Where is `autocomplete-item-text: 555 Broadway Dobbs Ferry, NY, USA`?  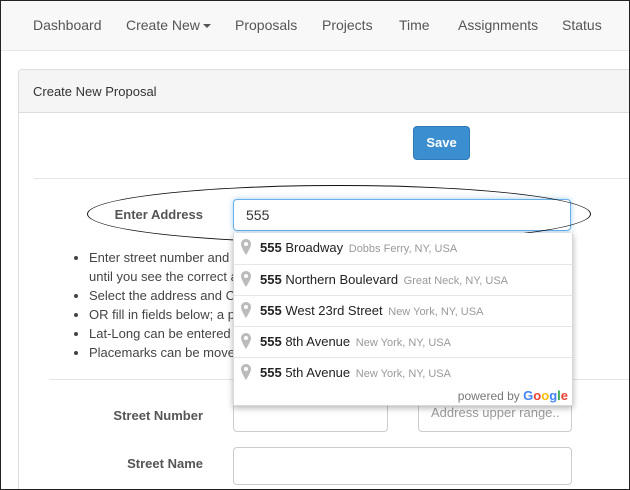
autocomplete-item-text: 555 Broadway Dobbs Ferry, NY, USA is located at coordinates (358, 247).